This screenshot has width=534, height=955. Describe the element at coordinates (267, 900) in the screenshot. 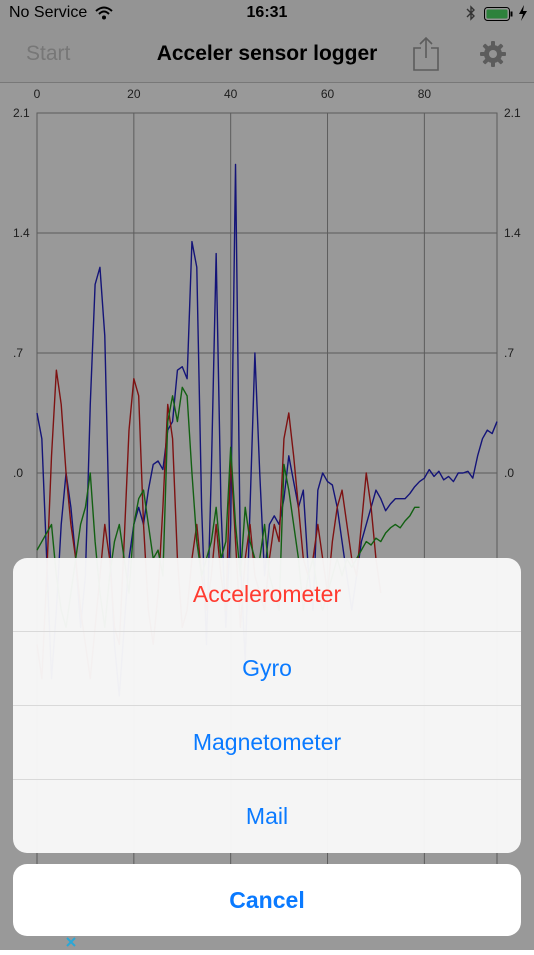

I see `cancel-button: Cancel` at that location.